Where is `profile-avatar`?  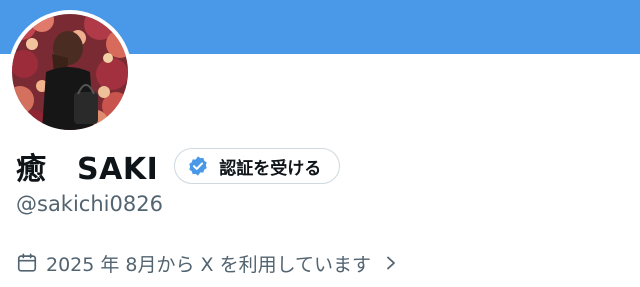
profile-avatar is located at coordinates (70, 72).